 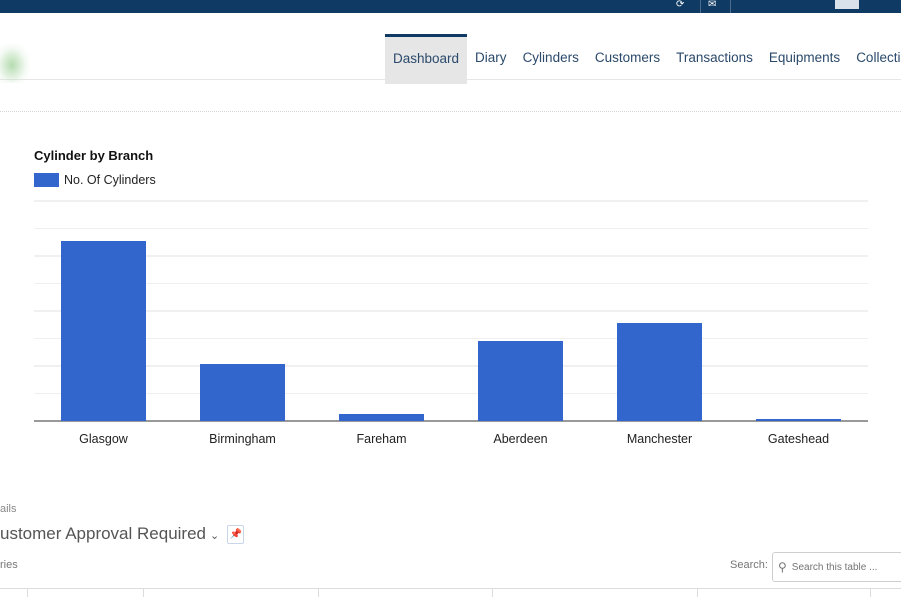 I want to click on nav-equipments: Equipments, so click(x=804, y=57).